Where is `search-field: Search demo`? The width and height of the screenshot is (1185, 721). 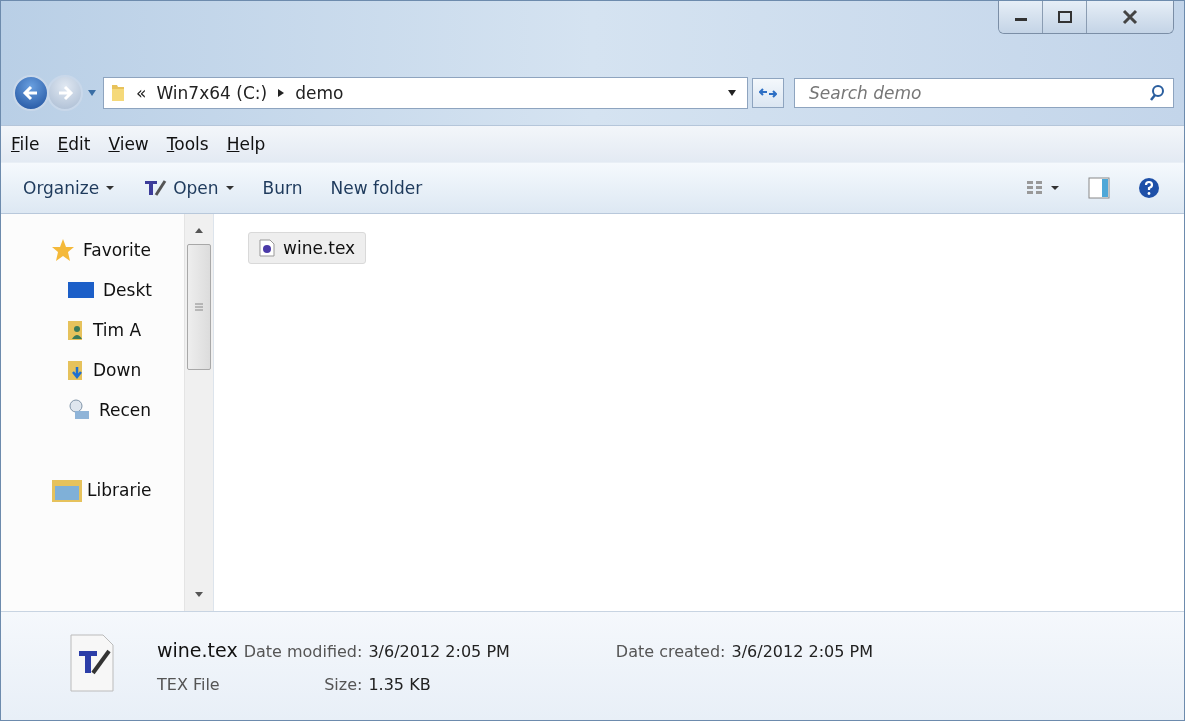
search-field: Search demo is located at coordinates (984, 93).